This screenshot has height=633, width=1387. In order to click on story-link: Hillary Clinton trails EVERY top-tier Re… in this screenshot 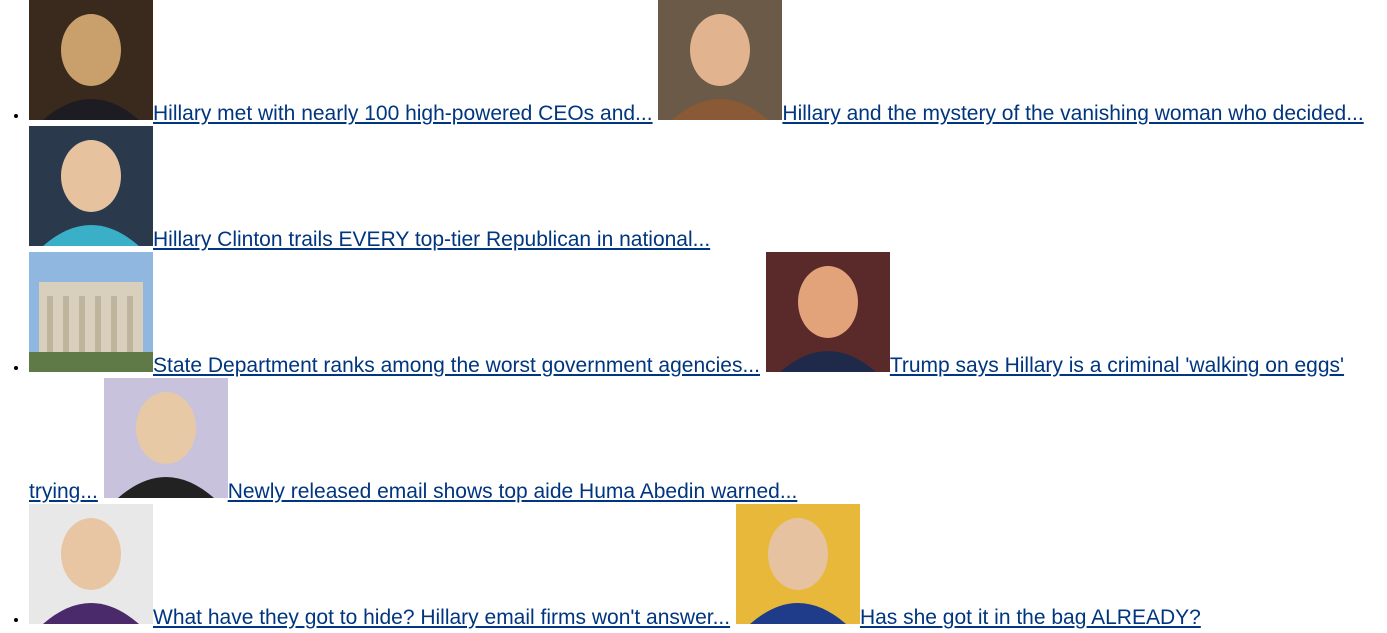, I will do `click(431, 239)`.